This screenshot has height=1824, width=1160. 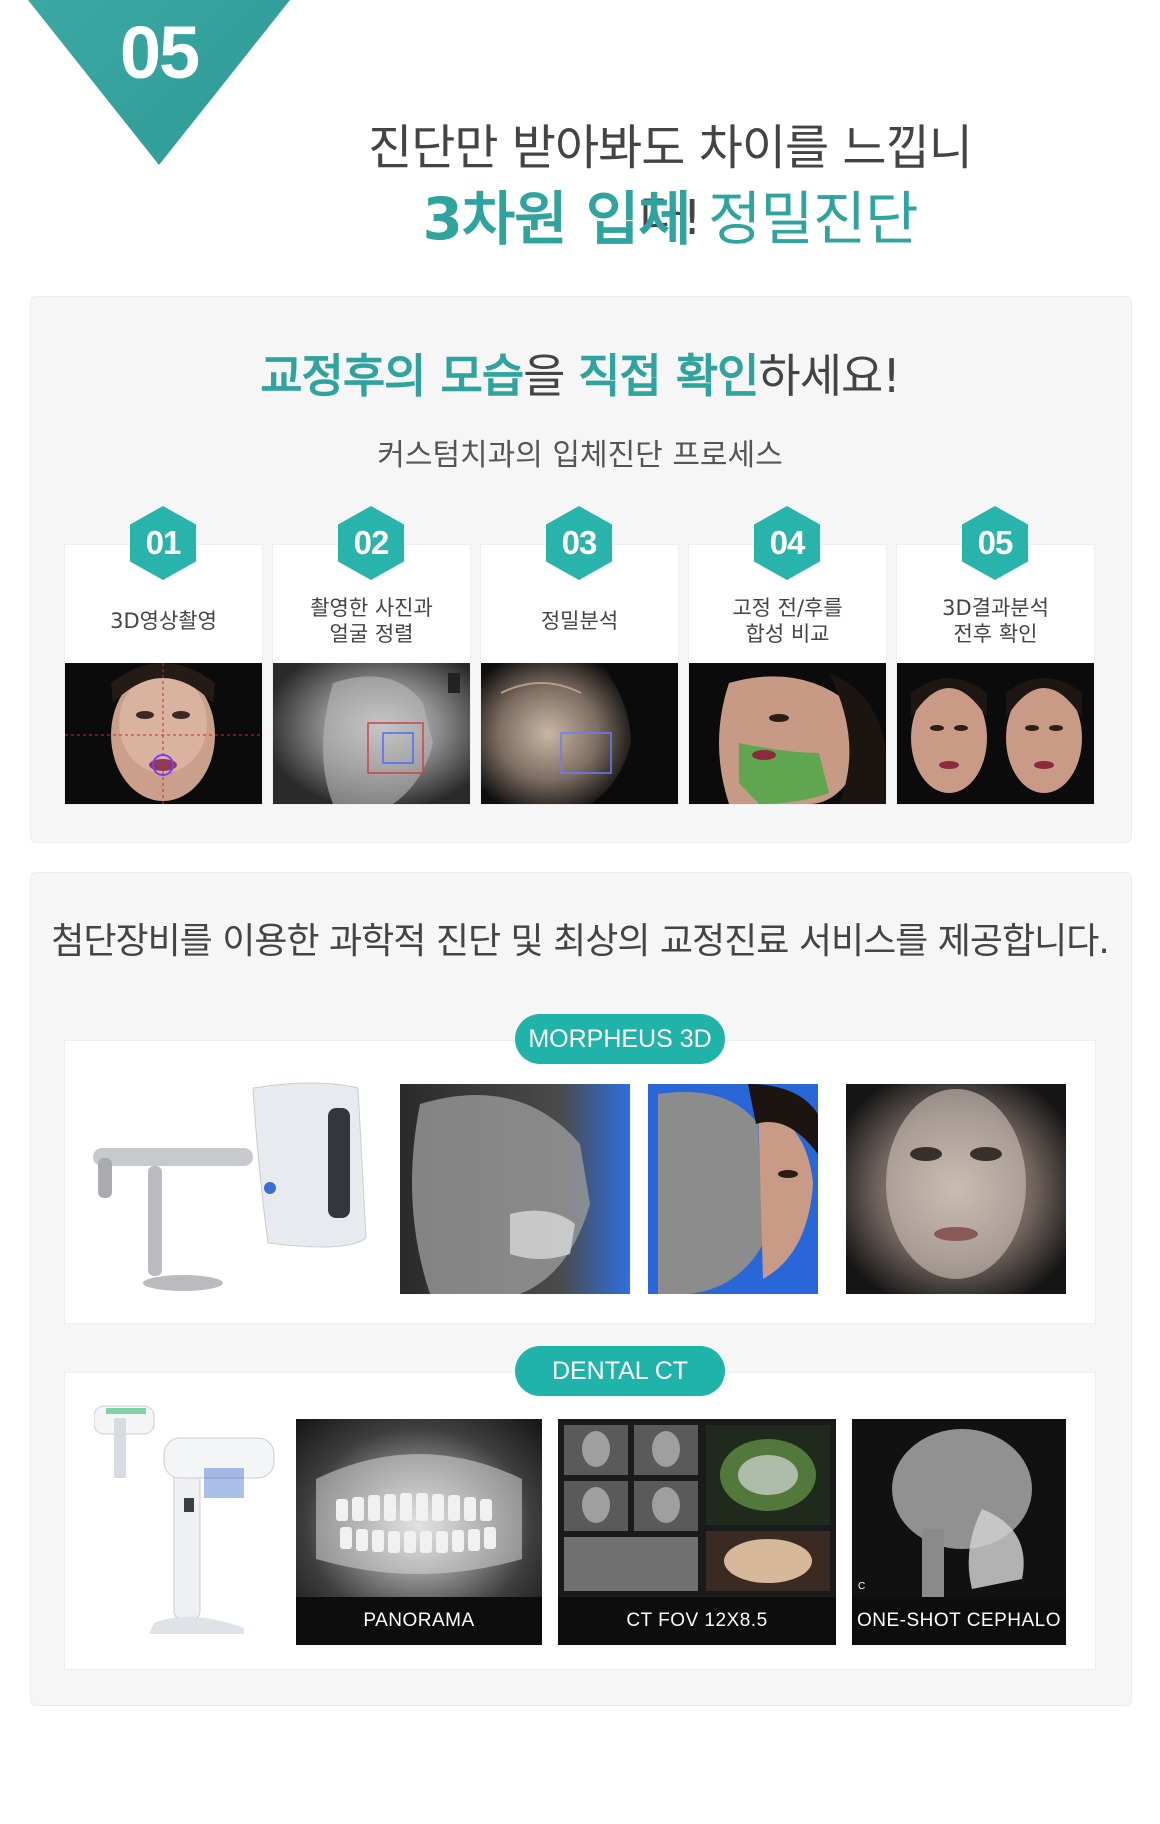 I want to click on dental-ct-machine-image, so click(x=188, y=1518).